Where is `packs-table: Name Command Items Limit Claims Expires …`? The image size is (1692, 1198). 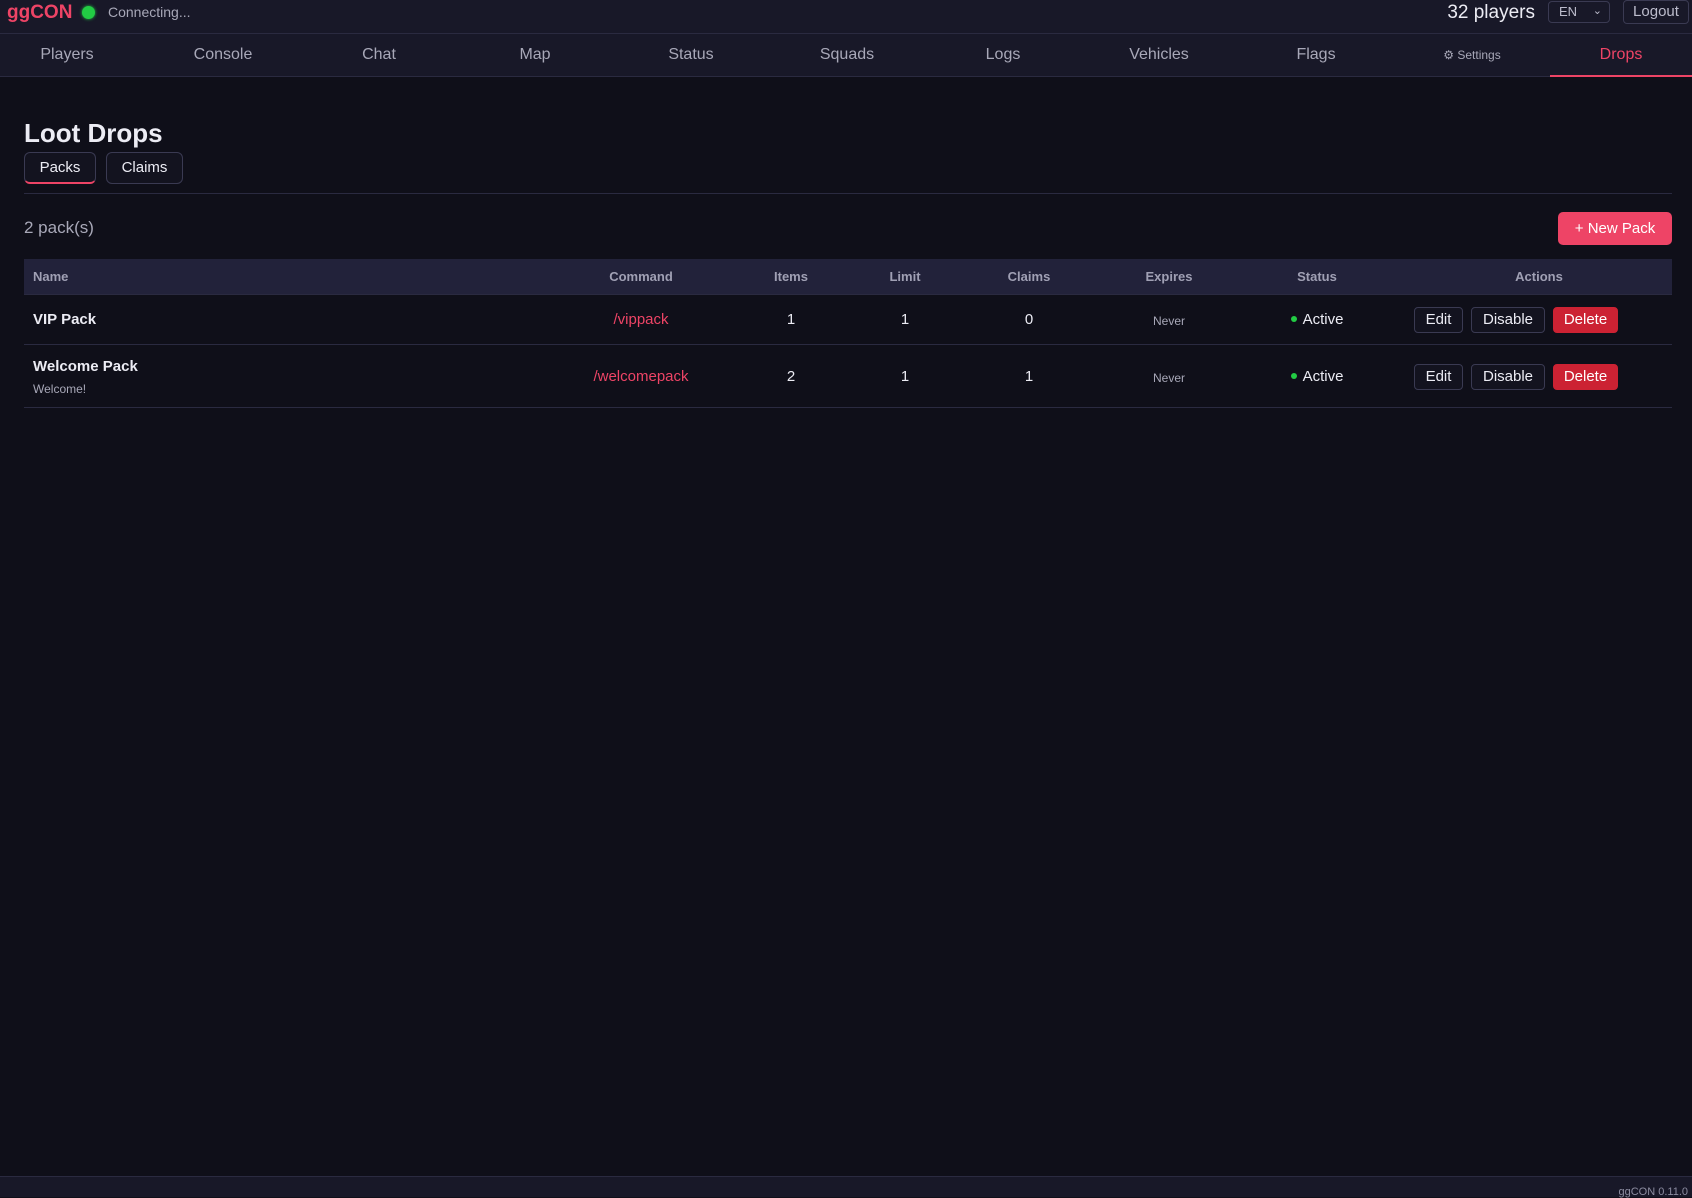 packs-table: Name Command Items Limit Claims Expires … is located at coordinates (848, 333).